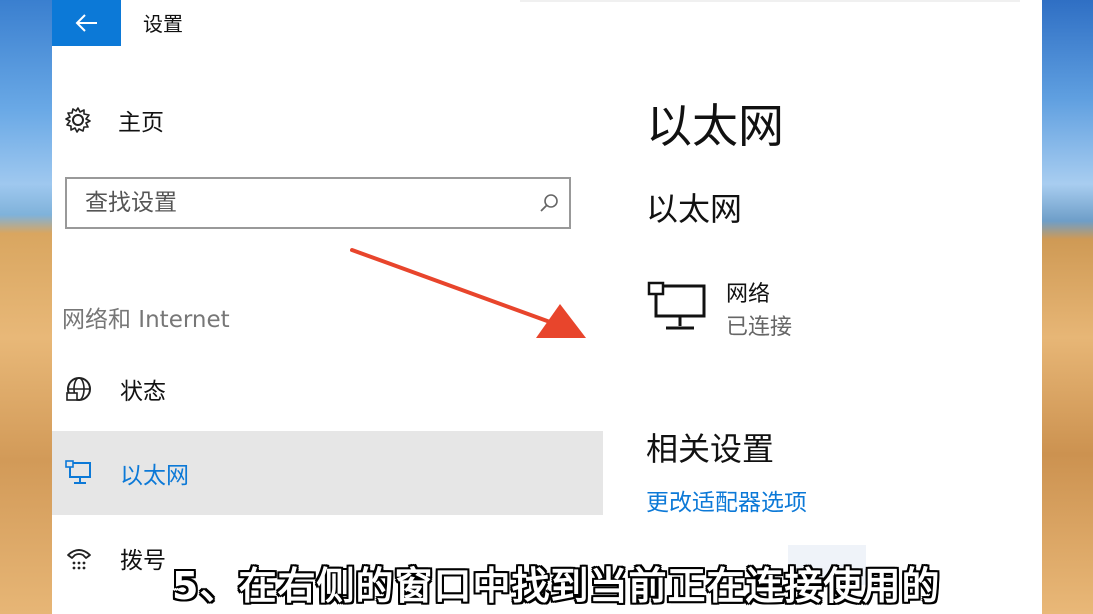 This screenshot has height=614, width=1093. What do you see at coordinates (715, 126) in the screenshot?
I see `page-title: 以太网` at bounding box center [715, 126].